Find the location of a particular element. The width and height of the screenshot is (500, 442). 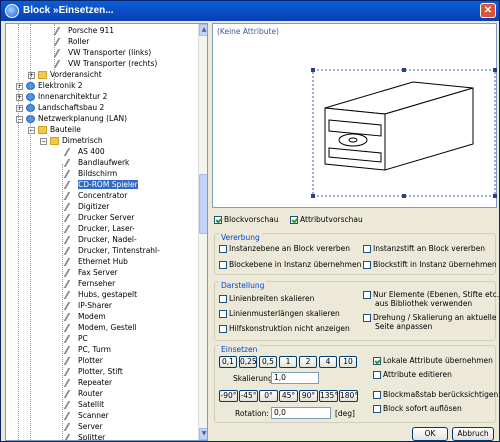

tree-node: AS 400 is located at coordinates (84, 152).